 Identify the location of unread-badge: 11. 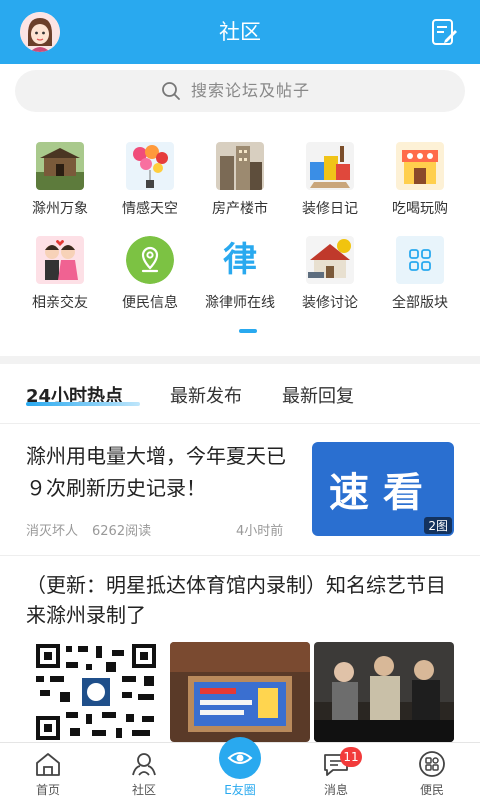
(351, 757).